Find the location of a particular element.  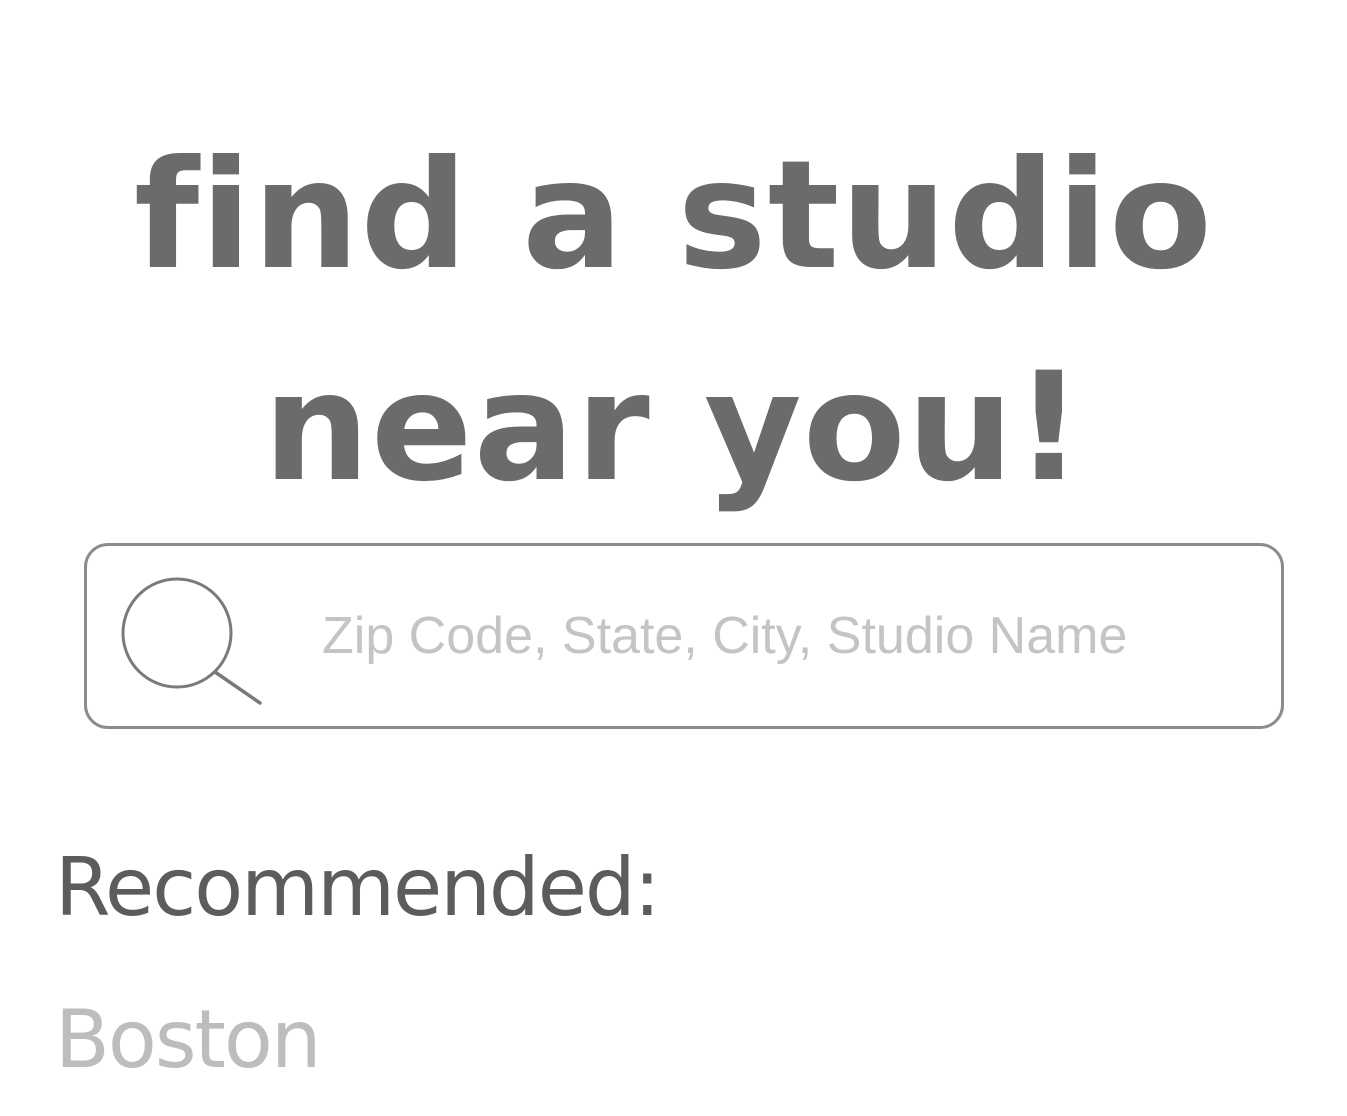

recommended-item-boston: Boston is located at coordinates (188, 1040).